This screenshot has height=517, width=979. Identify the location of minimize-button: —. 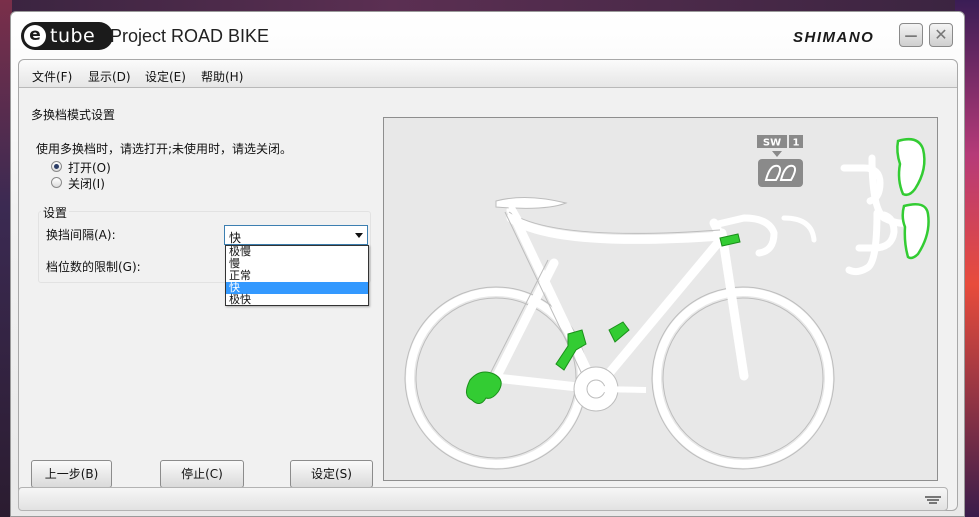
(911, 35).